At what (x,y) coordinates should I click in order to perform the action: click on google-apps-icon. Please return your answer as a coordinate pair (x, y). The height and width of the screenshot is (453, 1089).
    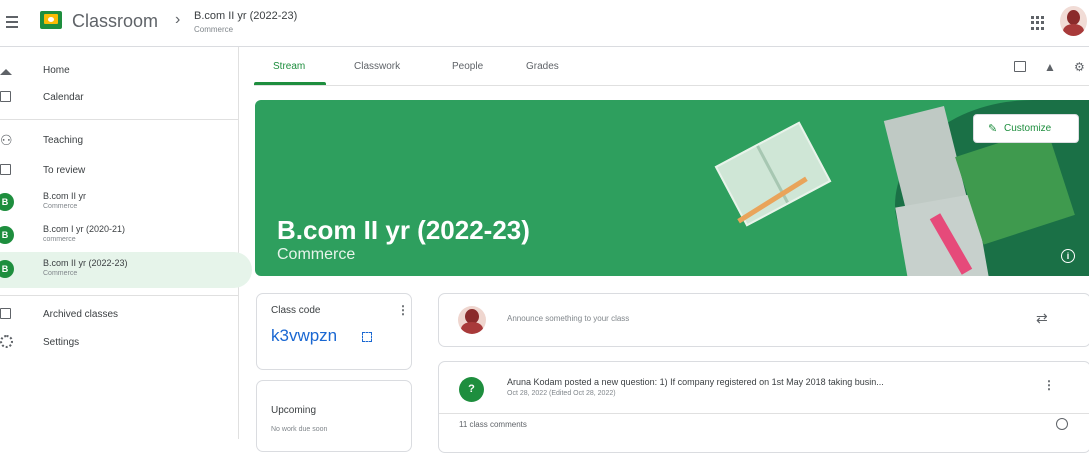
    Looking at the image, I should click on (1038, 23).